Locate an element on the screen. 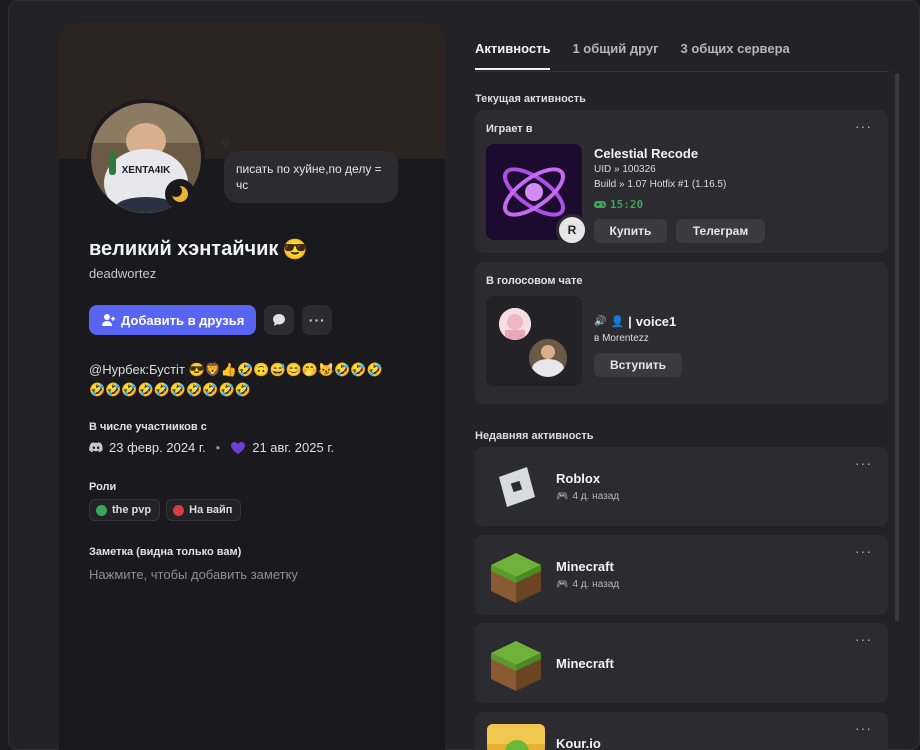 Image resolution: width=920 pixels, height=750 pixels. game-uid: UID » 100326 is located at coordinates (625, 169).